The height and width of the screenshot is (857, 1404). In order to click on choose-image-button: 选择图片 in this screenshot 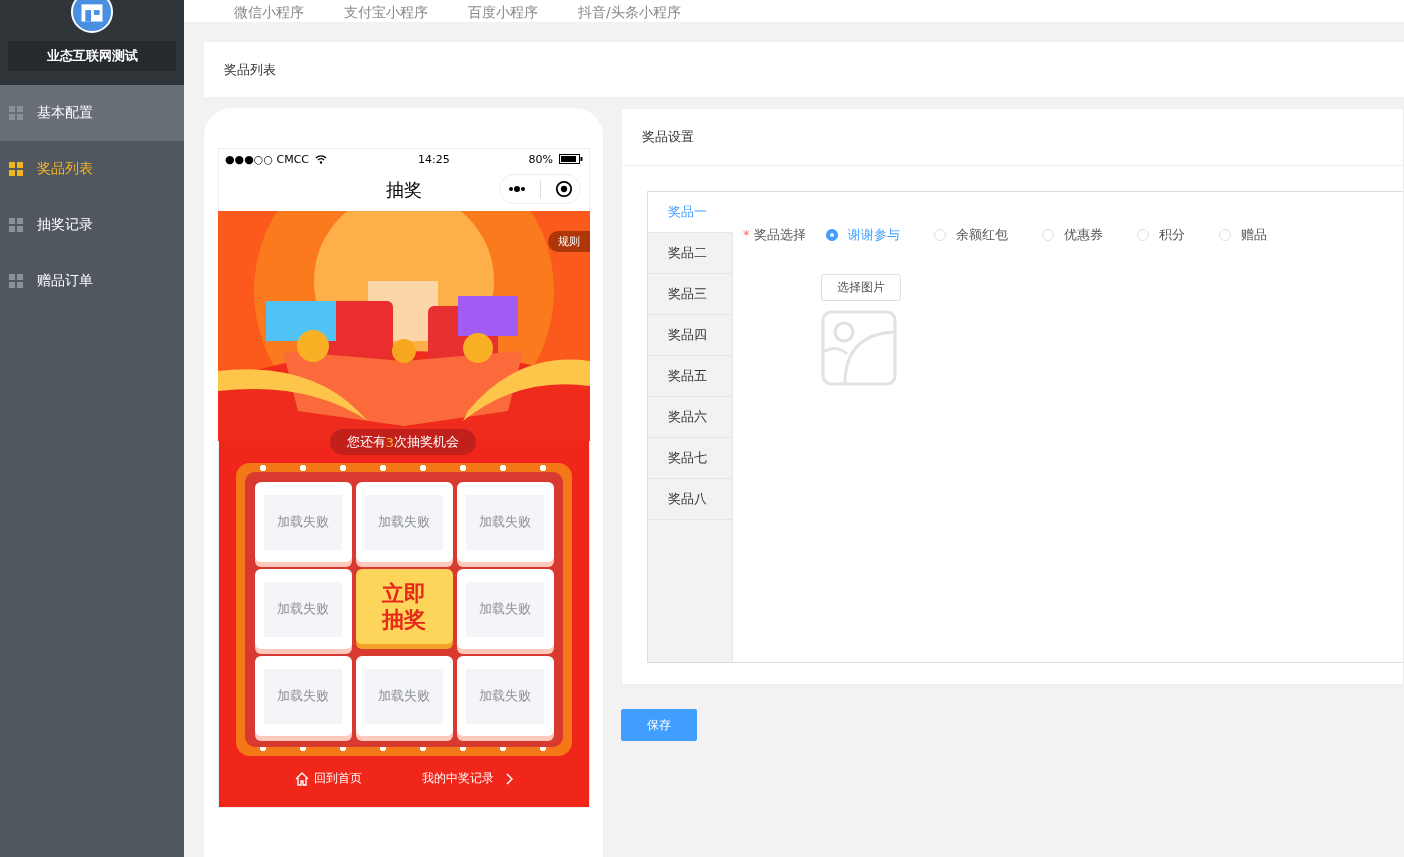, I will do `click(861, 287)`.